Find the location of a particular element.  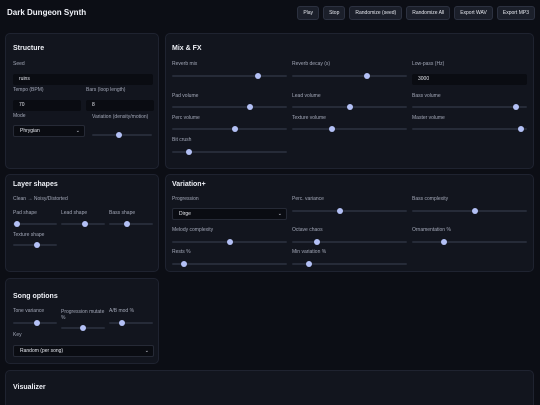

perc-volume-label: Perc volume is located at coordinates (186, 118).